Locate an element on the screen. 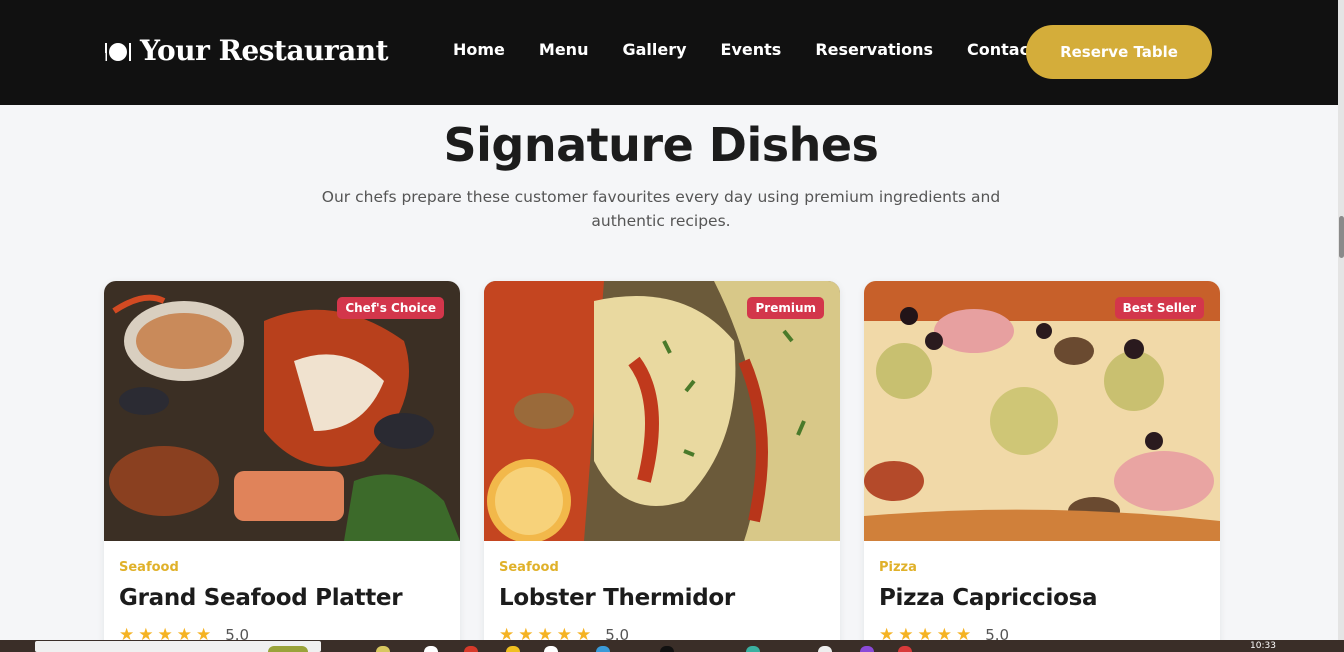 The width and height of the screenshot is (1344, 652). nav-gallery: Gallery is located at coordinates (654, 49).